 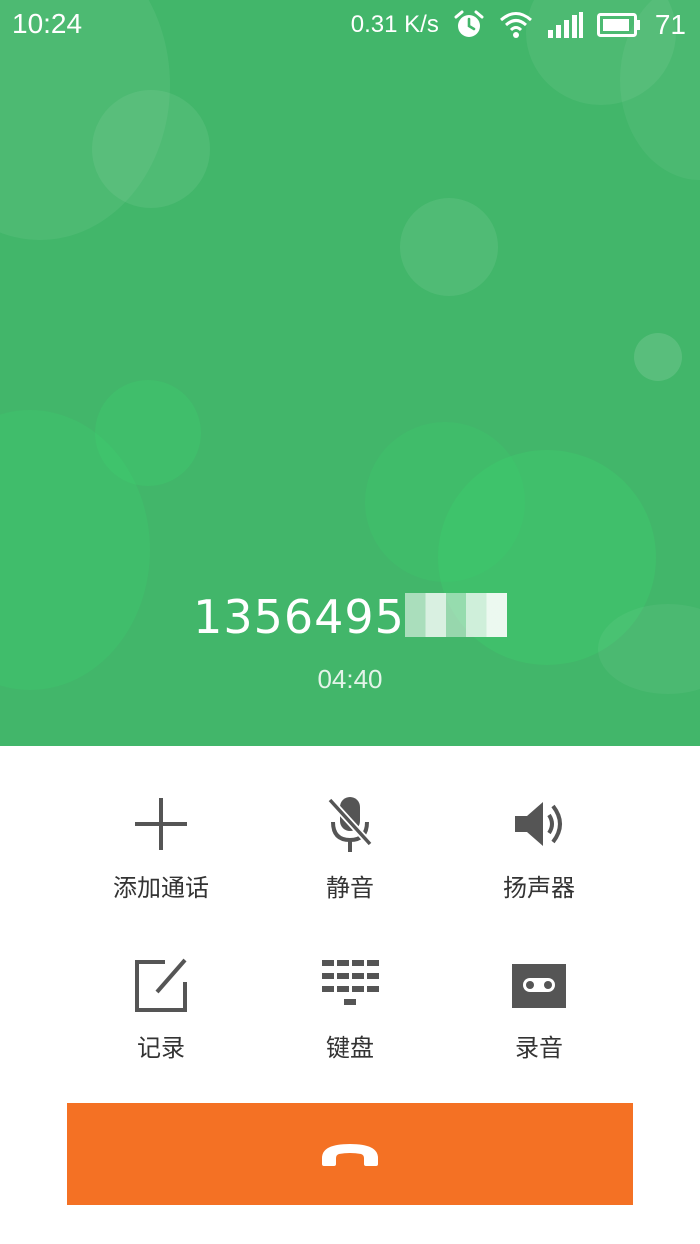 I want to click on mute-icon, so click(x=350, y=824).